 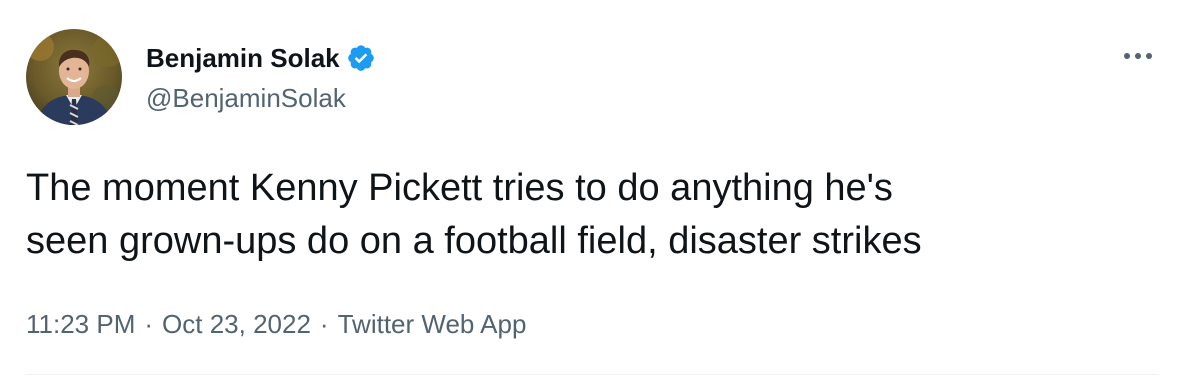 I want to click on author-display-name: Benjamin Solak, so click(x=243, y=58).